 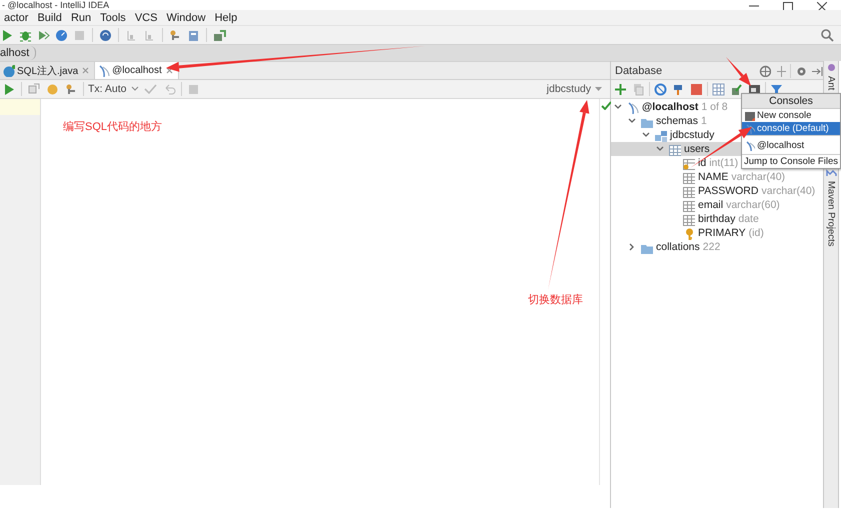 What do you see at coordinates (756, 233) in the screenshot?
I see `tree-detail: (id)` at bounding box center [756, 233].